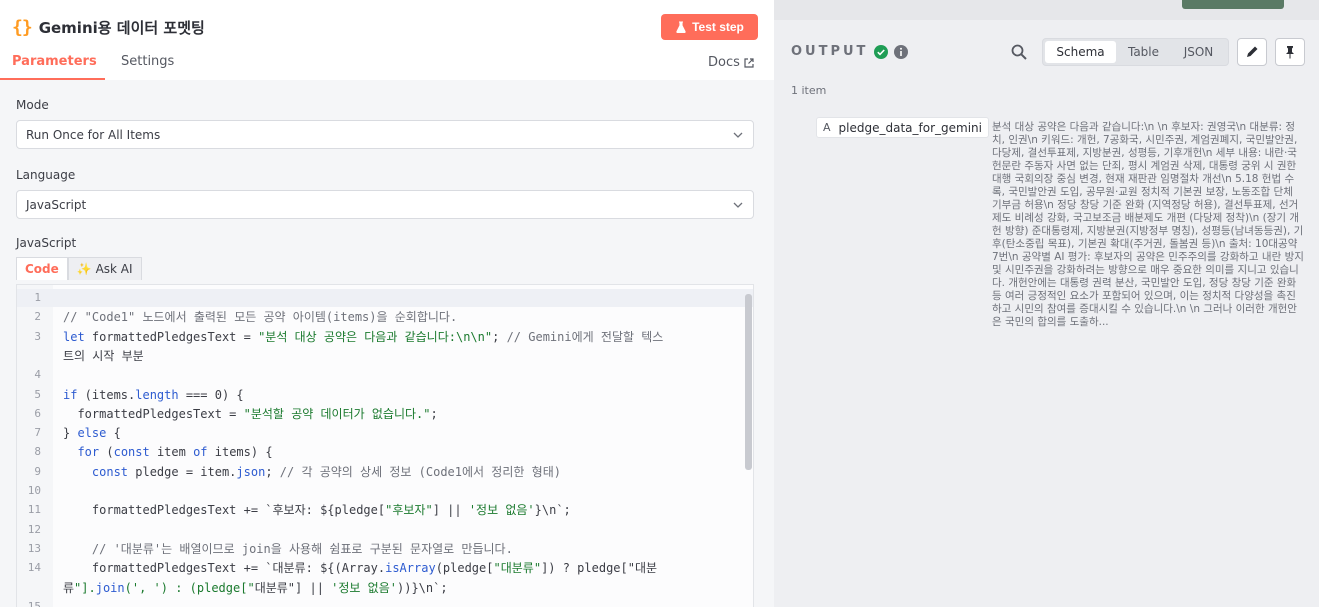 Image resolution: width=1319 pixels, height=607 pixels. I want to click on test-step-button: Test step, so click(709, 27).